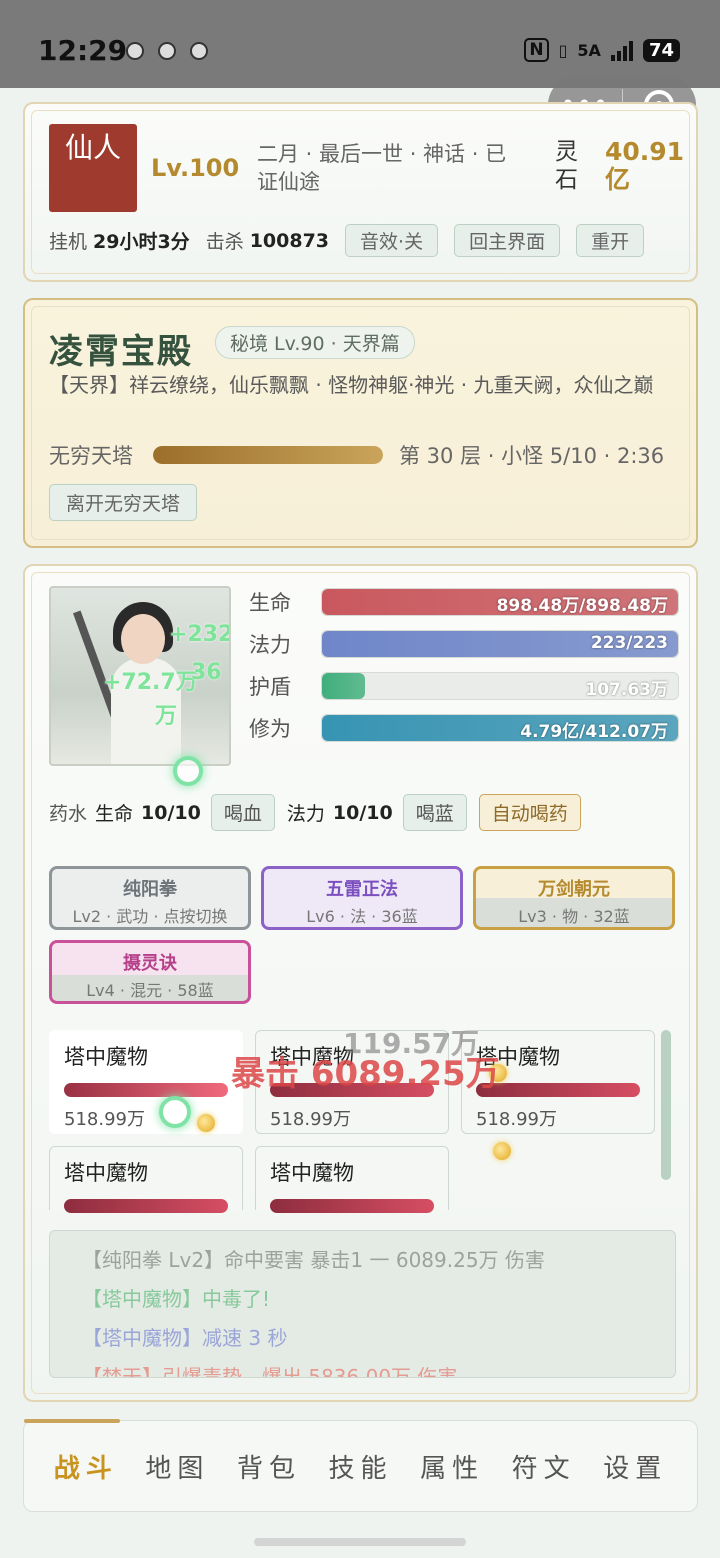 This screenshot has height=1558, width=720. I want to click on player-avatar: +232. +72.7万 36 万, so click(140, 676).